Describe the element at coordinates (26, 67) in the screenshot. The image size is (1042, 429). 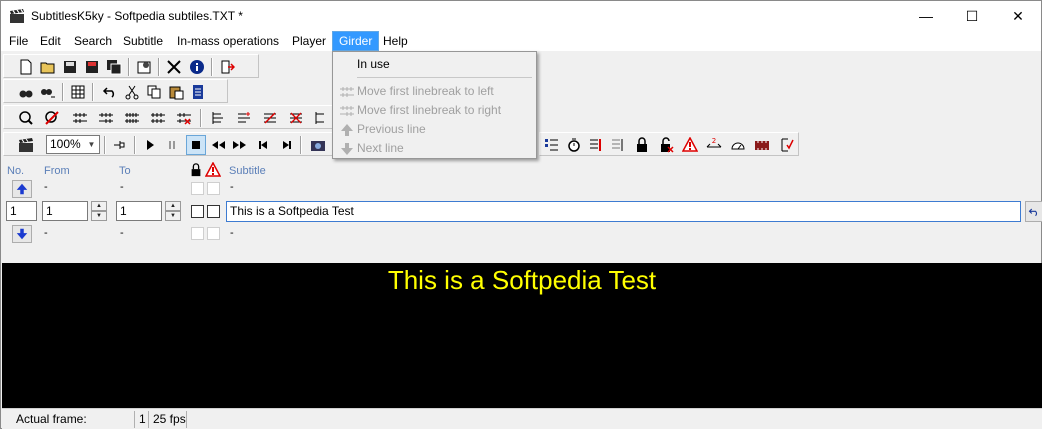
I see `new-file-icon` at that location.